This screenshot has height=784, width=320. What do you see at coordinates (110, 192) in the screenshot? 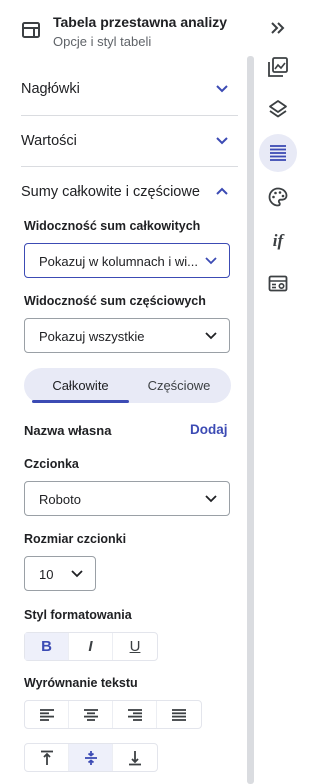
I see `section-totals-label: Sumy całkowite i częściowe` at bounding box center [110, 192].